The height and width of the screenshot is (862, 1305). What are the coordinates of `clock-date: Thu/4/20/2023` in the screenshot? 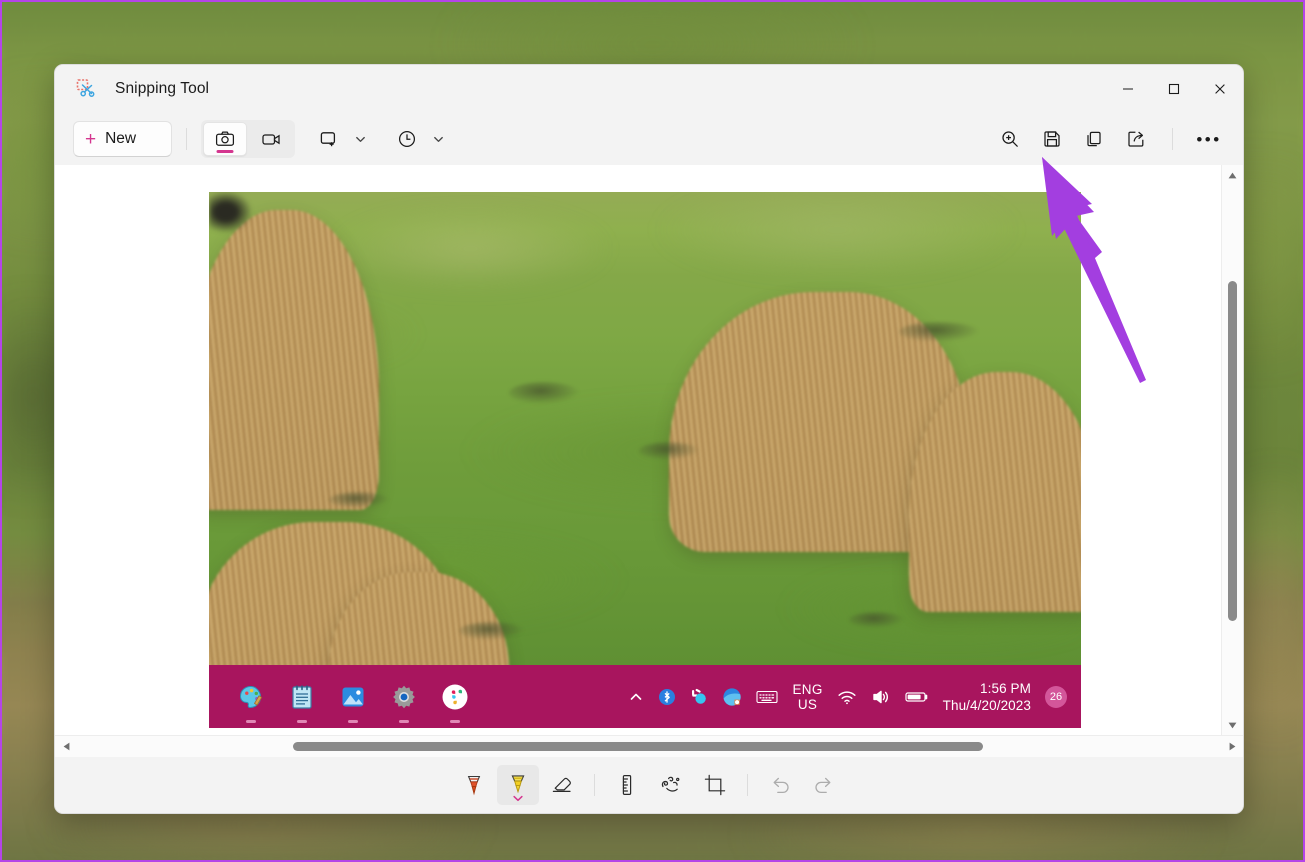 It's located at (986, 705).